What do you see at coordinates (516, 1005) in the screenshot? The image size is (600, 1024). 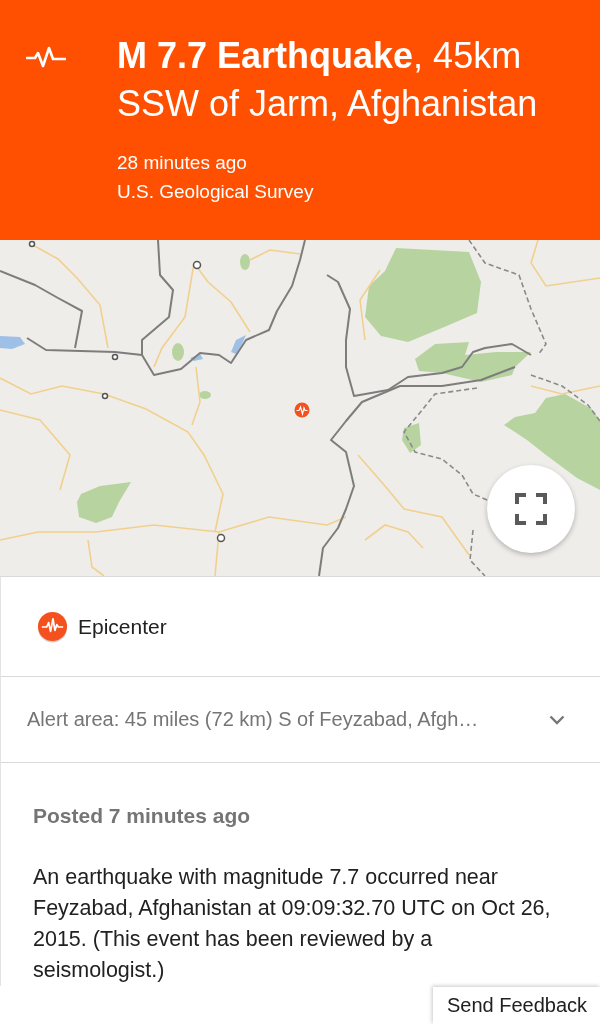 I see `send-feedback-button: Send Feedback` at bounding box center [516, 1005].